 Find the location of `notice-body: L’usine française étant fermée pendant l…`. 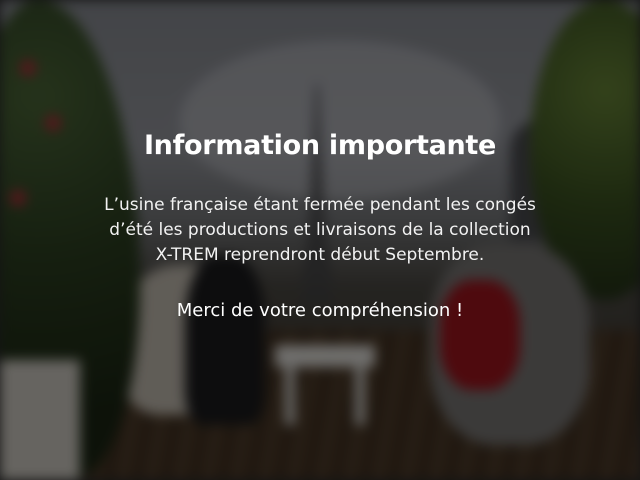

notice-body: L’usine française étant fermée pendant l… is located at coordinates (320, 230).